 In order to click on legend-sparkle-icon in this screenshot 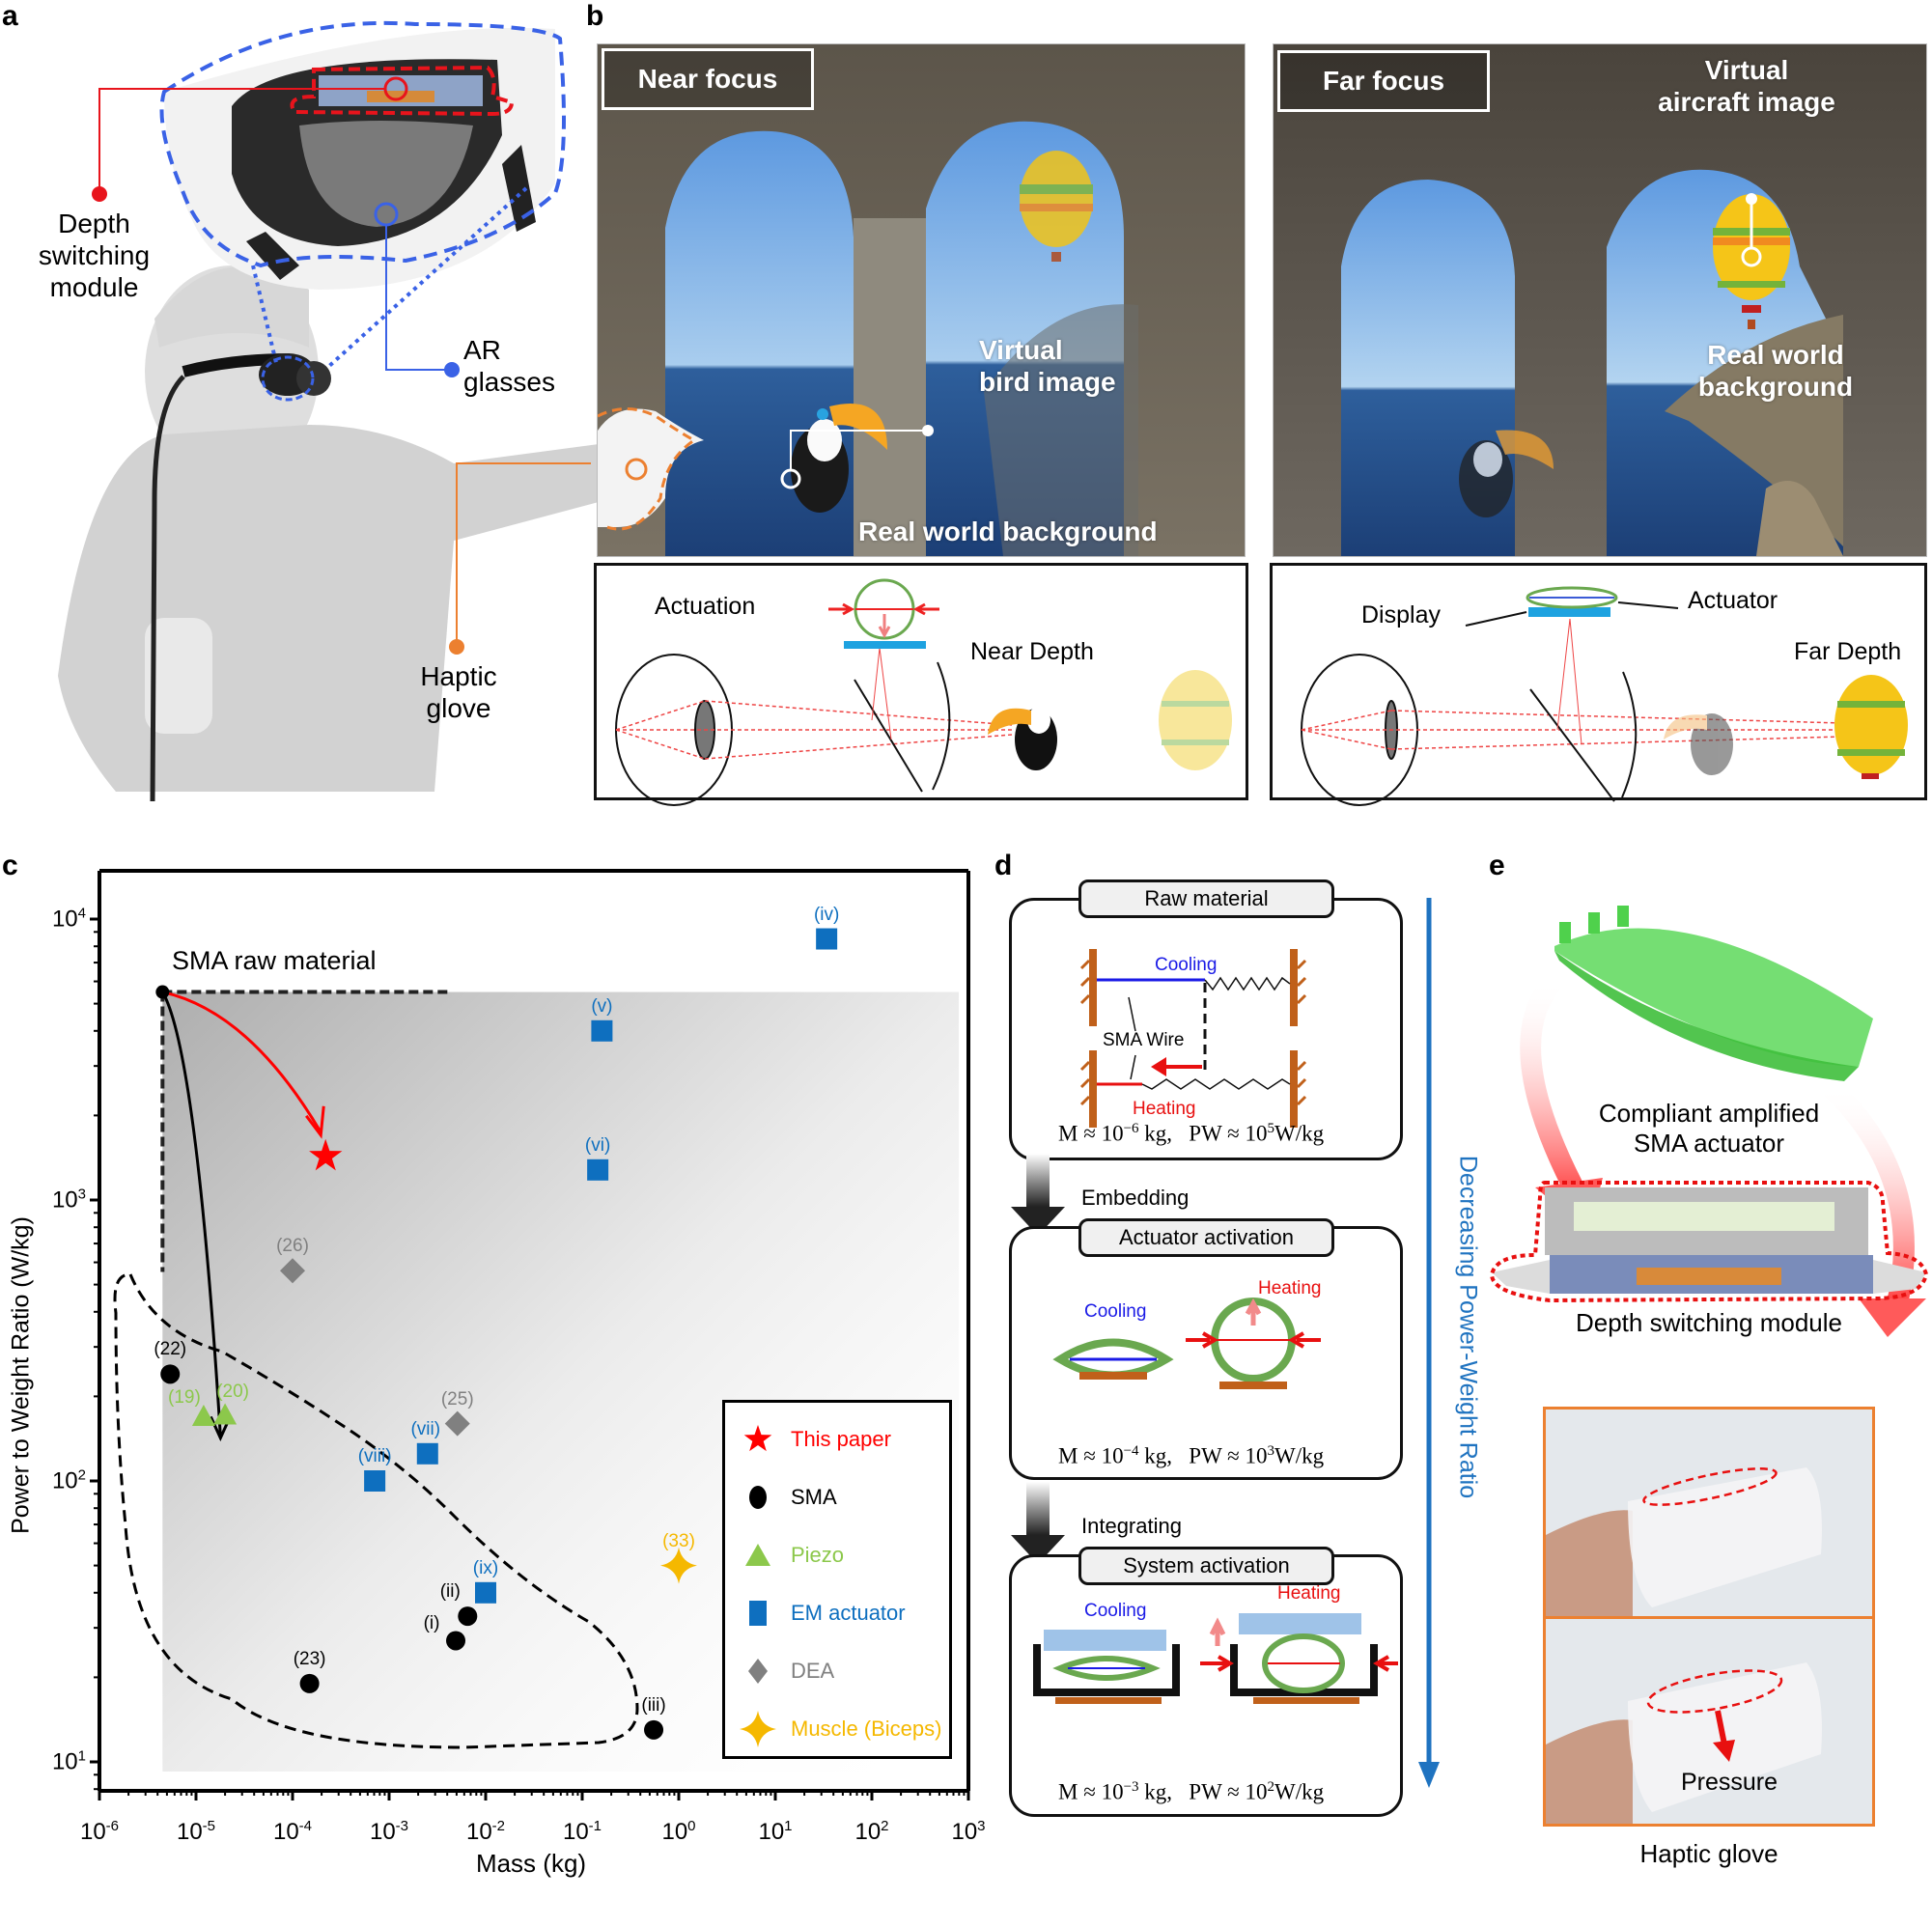, I will do `click(758, 1729)`.